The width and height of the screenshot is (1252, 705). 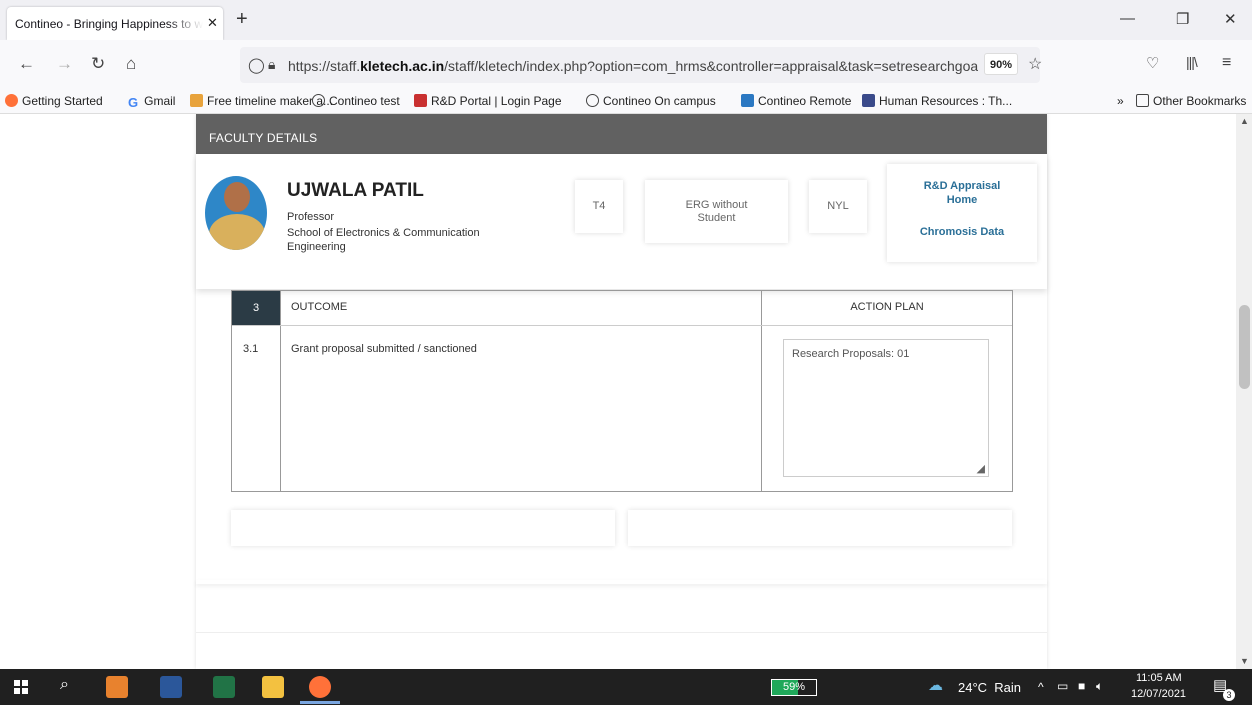 What do you see at coordinates (320, 702) in the screenshot?
I see `active-app-indicator` at bounding box center [320, 702].